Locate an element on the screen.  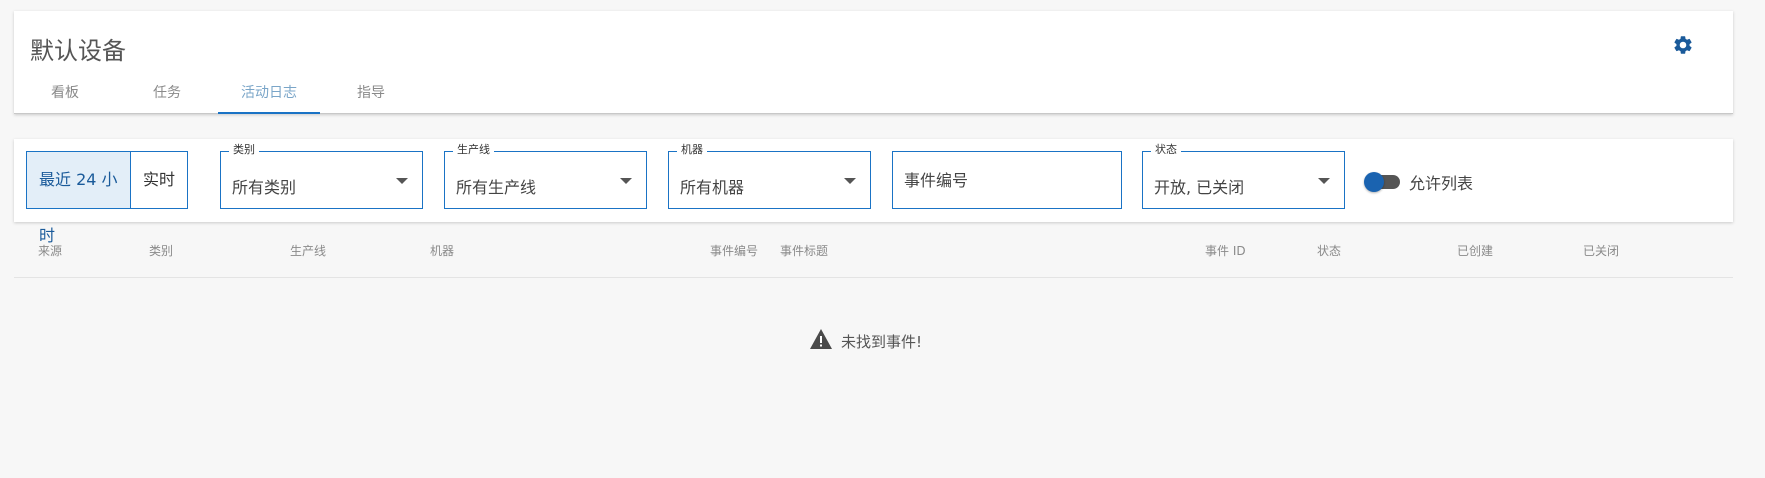
machine-label: 机器 is located at coordinates (692, 150).